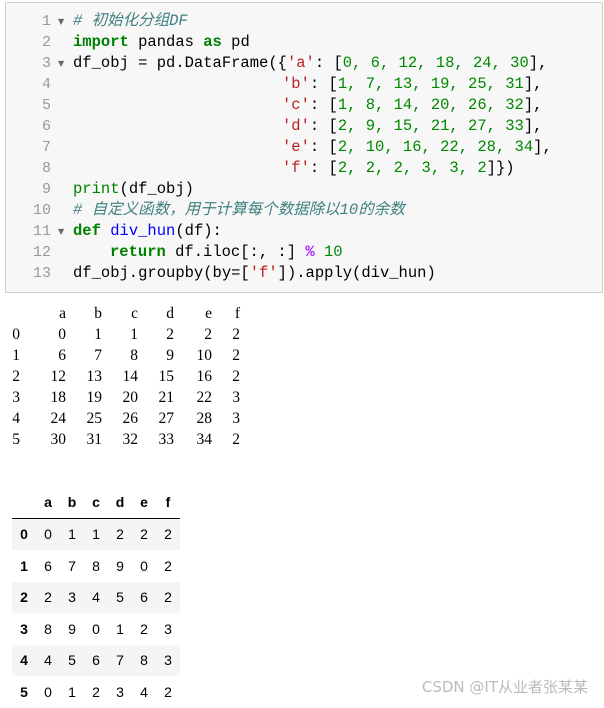 Image resolution: width=604 pixels, height=708 pixels. What do you see at coordinates (62, 313) in the screenshot?
I see `print-cell: a` at bounding box center [62, 313].